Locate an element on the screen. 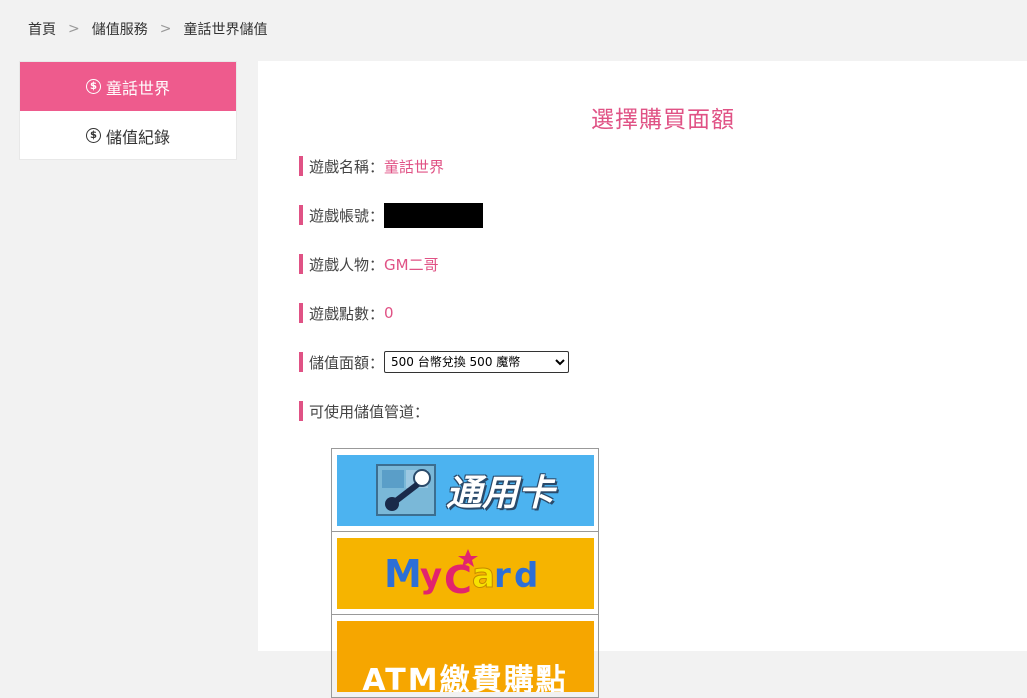 This screenshot has height=698, width=1027. sidebar-item-storage-records: $ 儲值紀錄 is located at coordinates (128, 135).